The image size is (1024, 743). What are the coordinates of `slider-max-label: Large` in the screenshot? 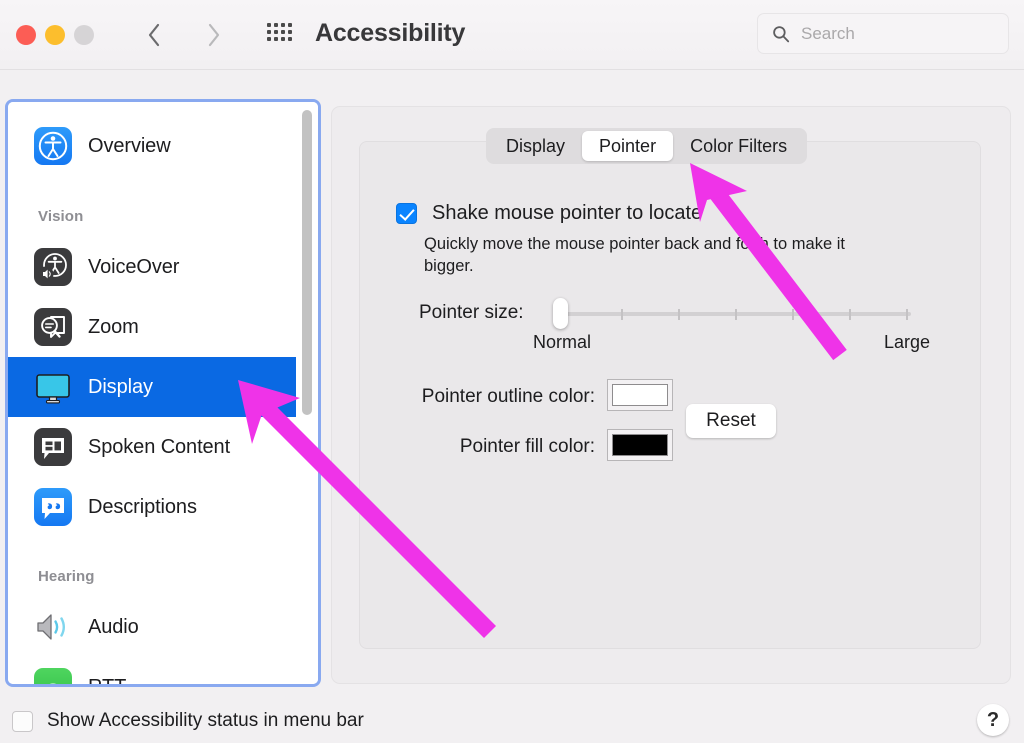 It's located at (907, 342).